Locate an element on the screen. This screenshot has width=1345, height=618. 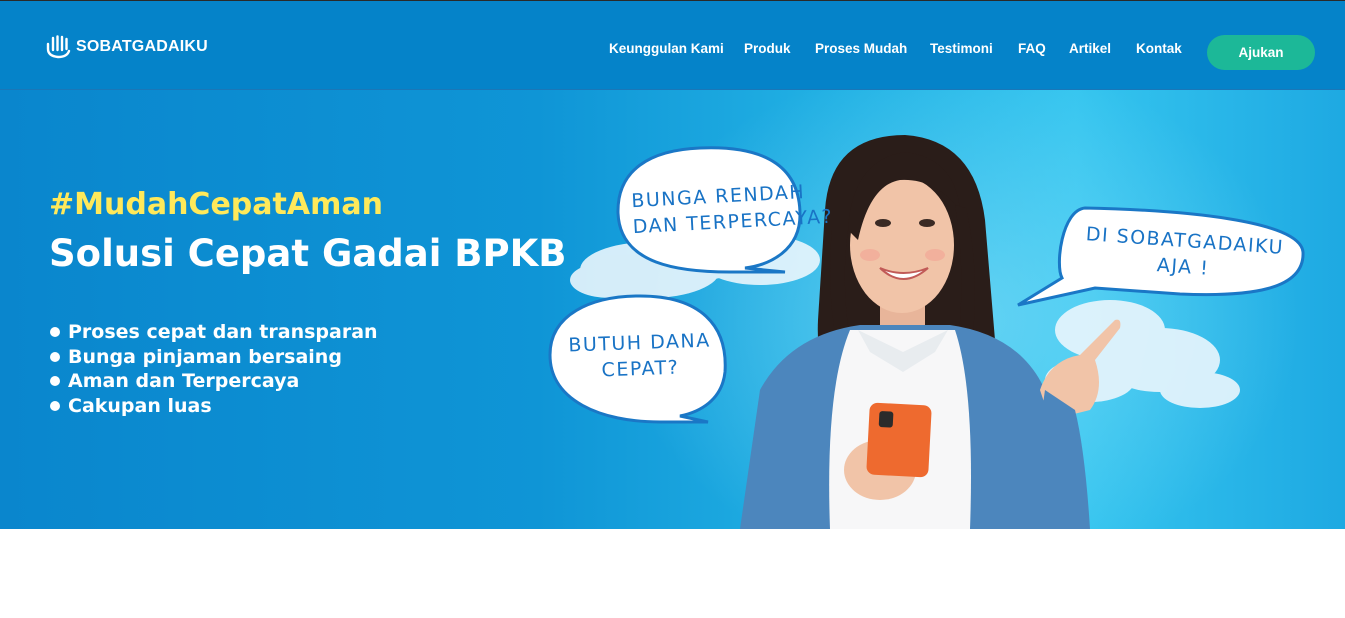
benefit-item: Bunga pinjaman bersaing is located at coordinates (214, 357).